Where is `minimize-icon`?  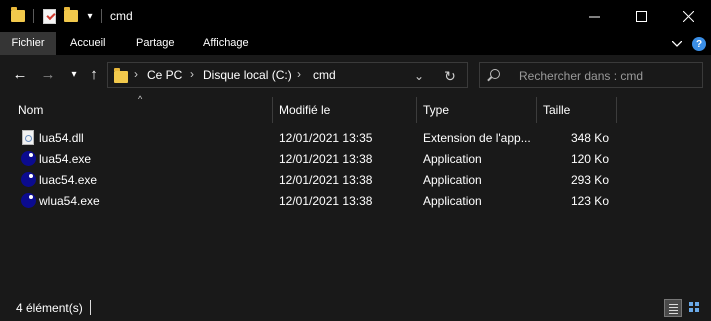
minimize-icon is located at coordinates (594, 16).